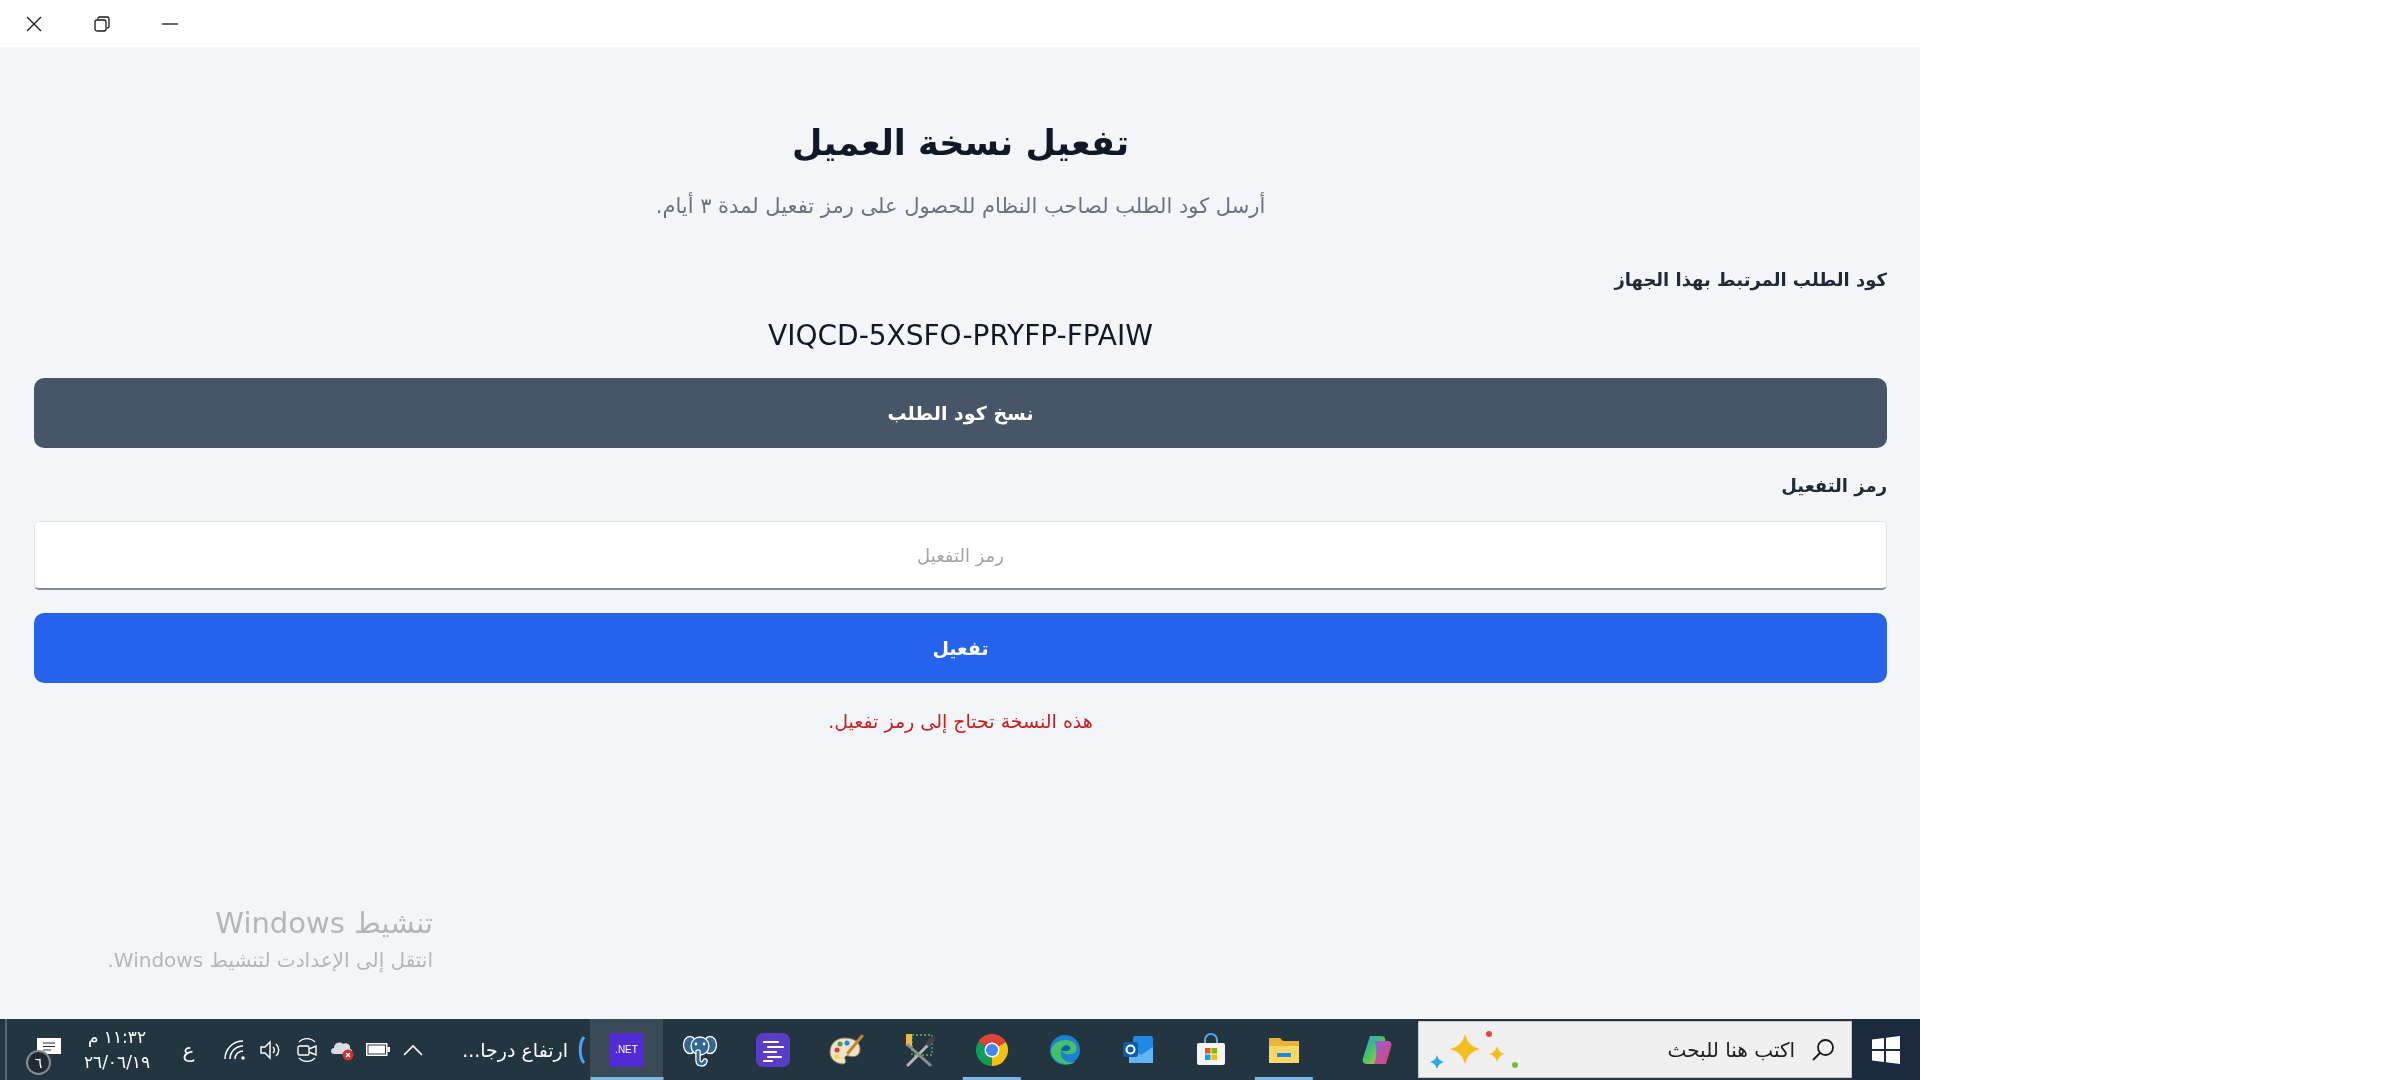 The image size is (2394, 1080). Describe the element at coordinates (306, 1049) in the screenshot. I see `camera-icon` at that location.